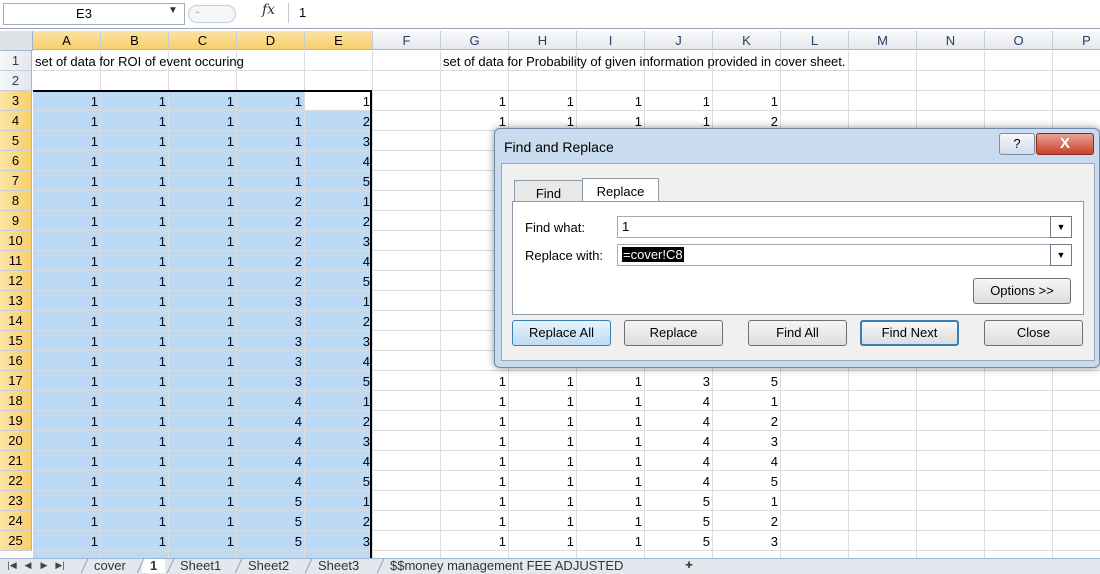  Describe the element at coordinates (679, 401) in the screenshot. I see `cell-J18: 4` at that location.